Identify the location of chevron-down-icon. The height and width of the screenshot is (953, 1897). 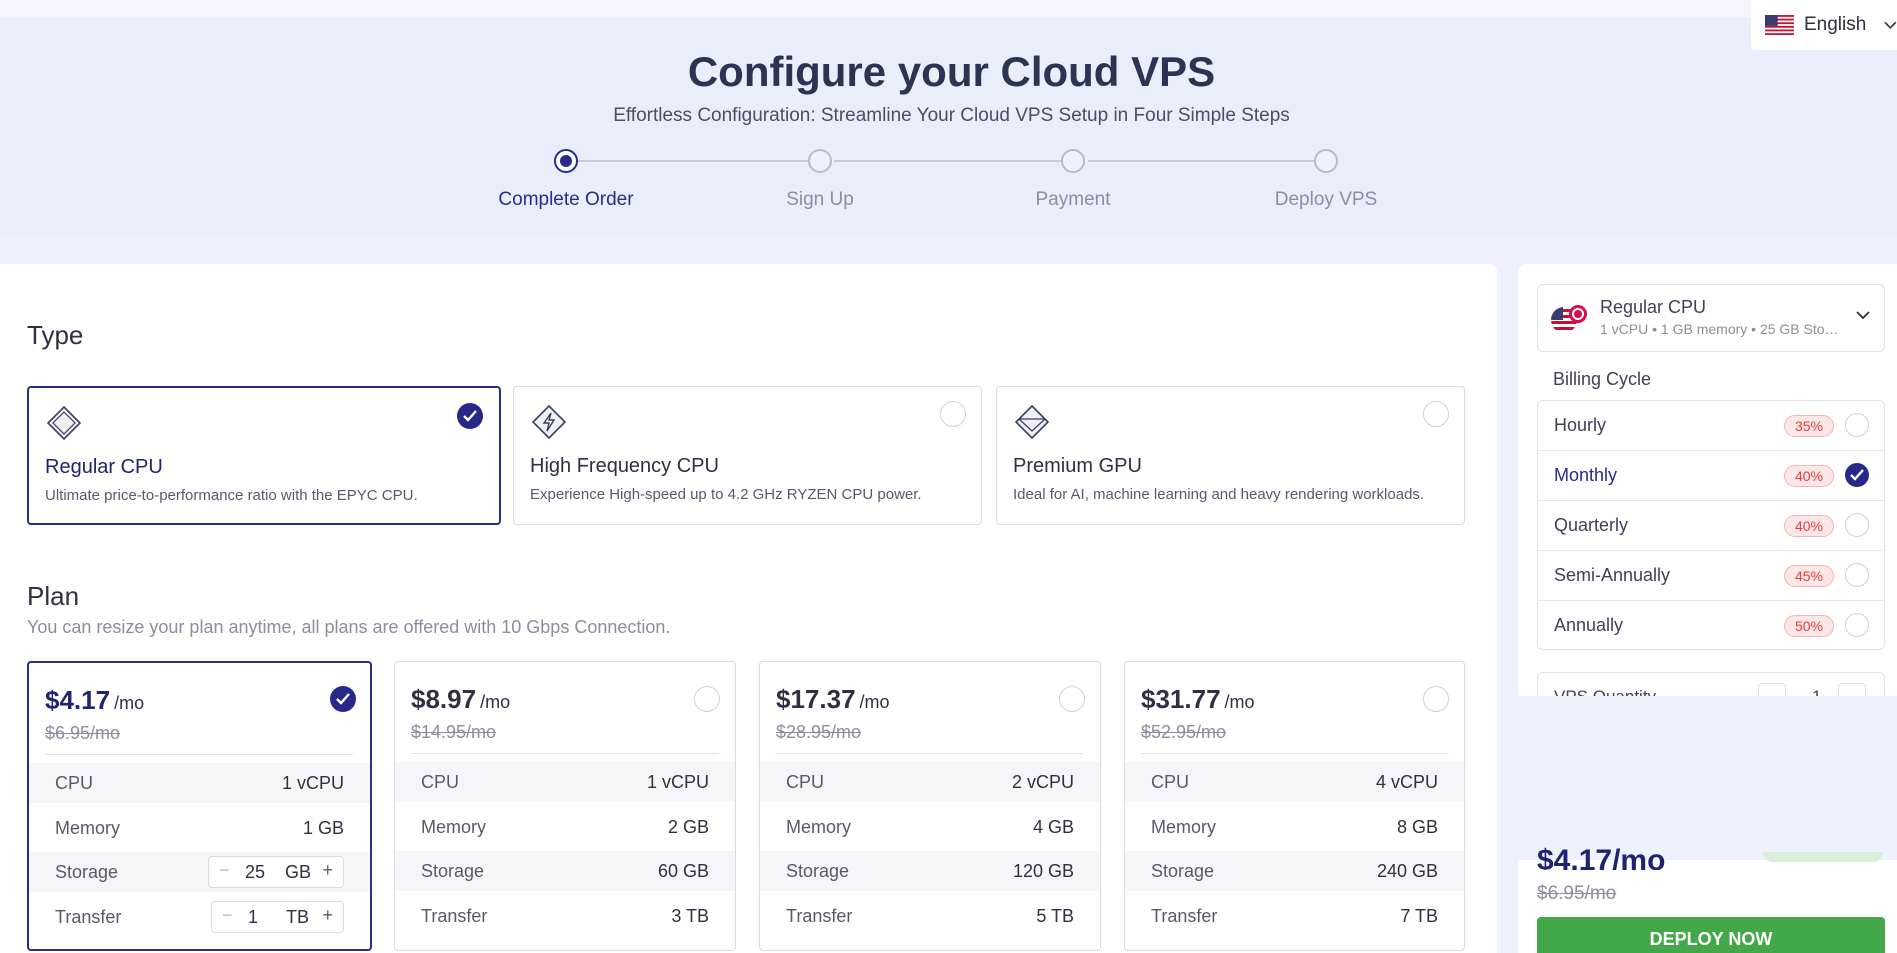
(1863, 315).